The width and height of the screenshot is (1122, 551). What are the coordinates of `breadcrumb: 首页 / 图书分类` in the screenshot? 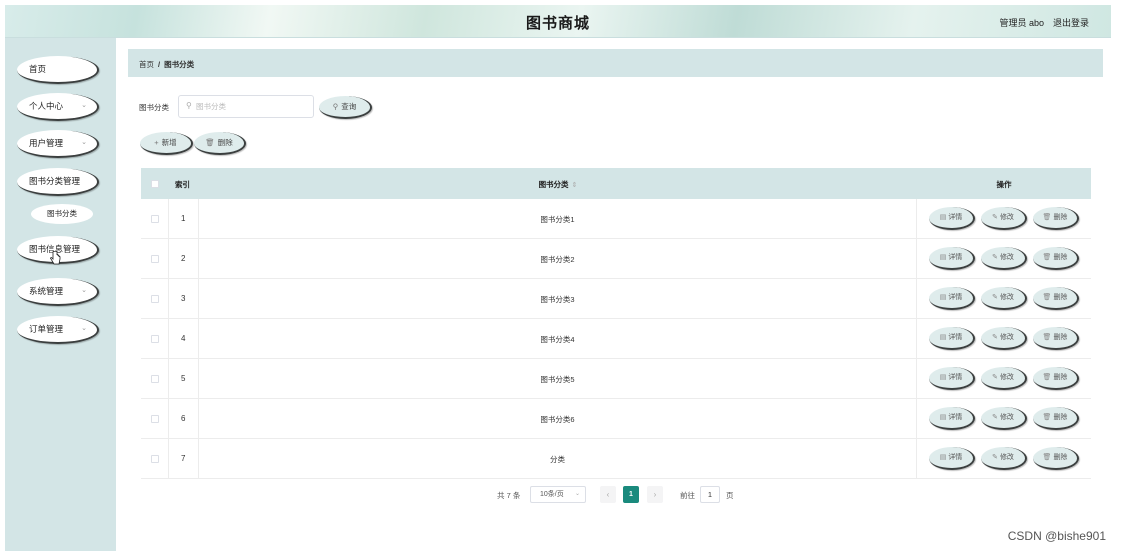 It's located at (166, 64).